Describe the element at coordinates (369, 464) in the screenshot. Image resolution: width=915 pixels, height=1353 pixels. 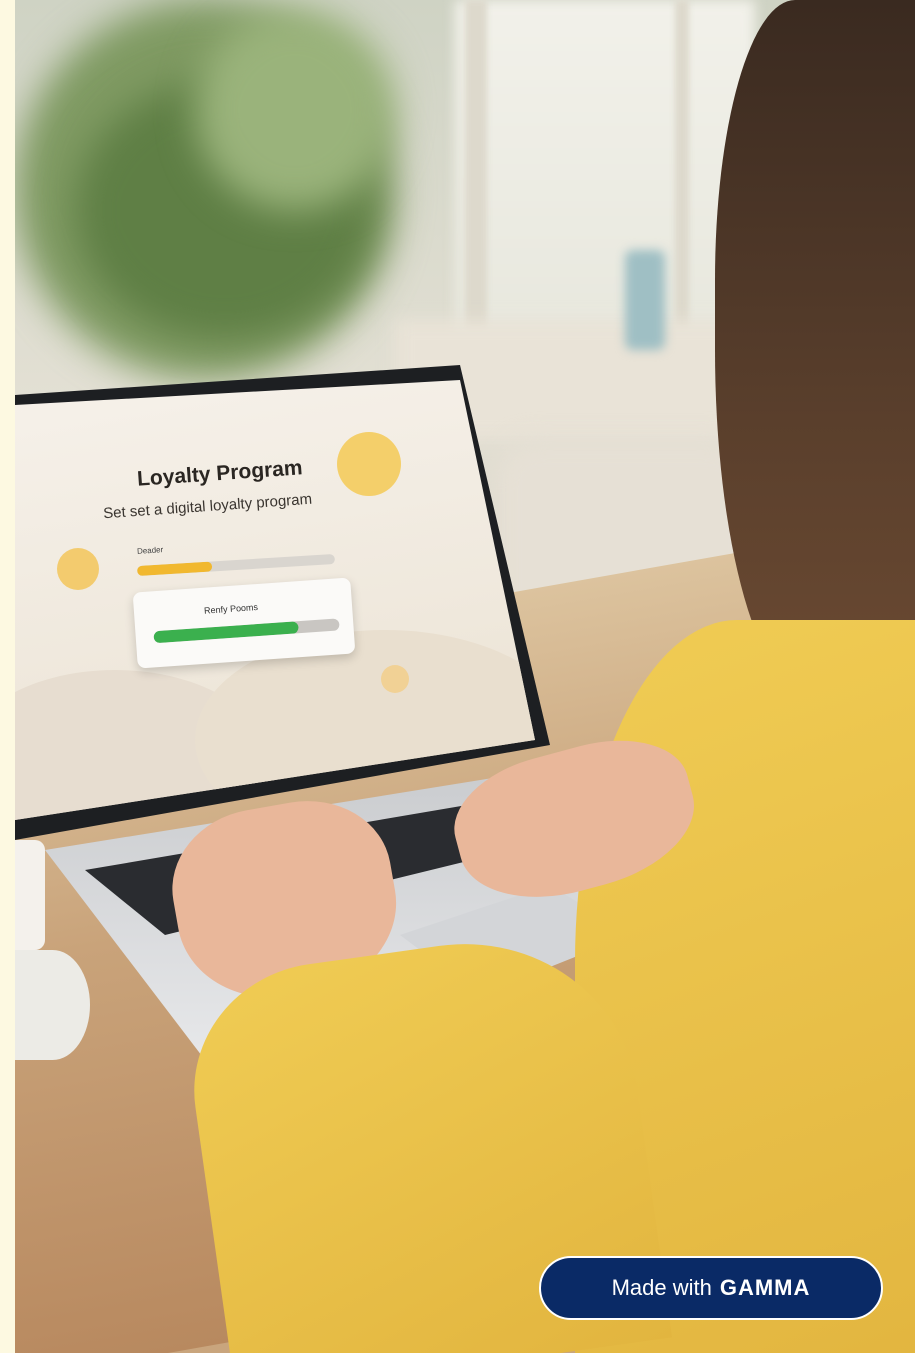
I see `sun-circle-large` at that location.